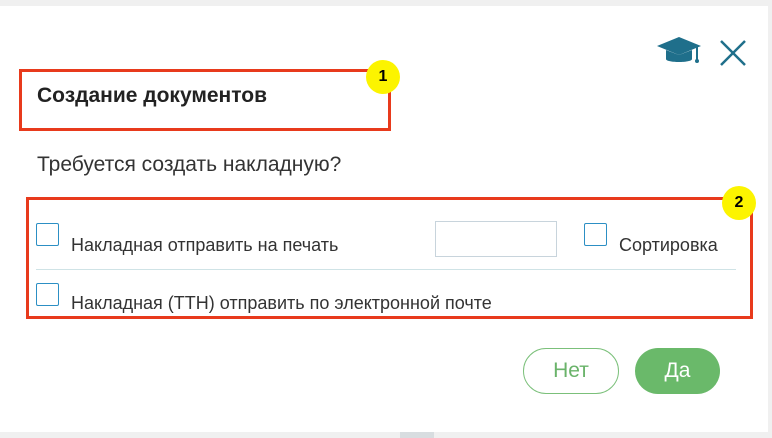 This screenshot has height=438, width=772. Describe the element at coordinates (739, 203) in the screenshot. I see `annotation-badge-2: 2` at that location.